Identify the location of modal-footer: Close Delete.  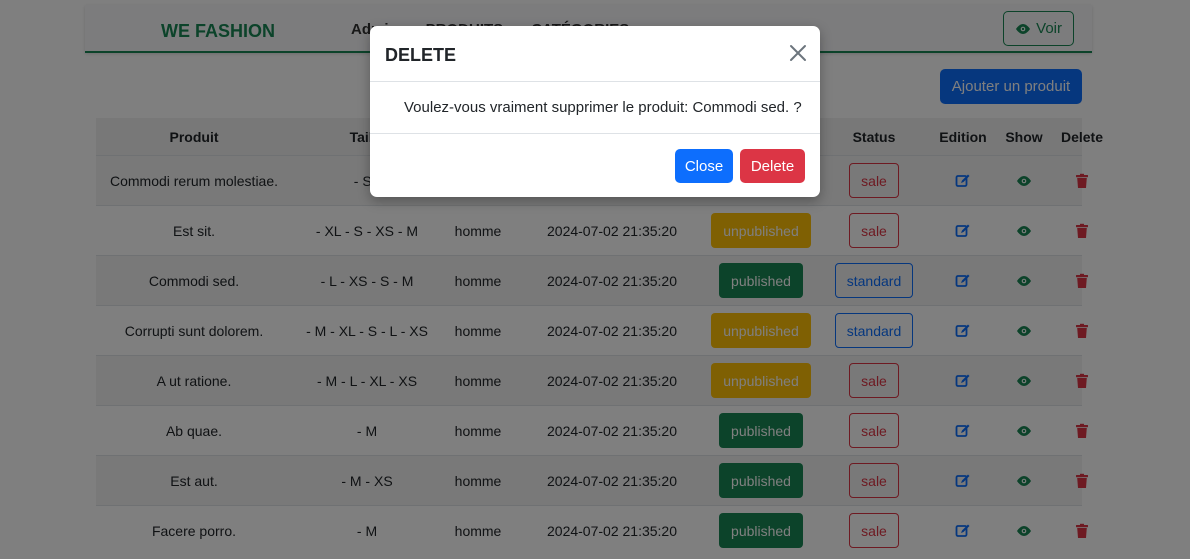
(595, 165).